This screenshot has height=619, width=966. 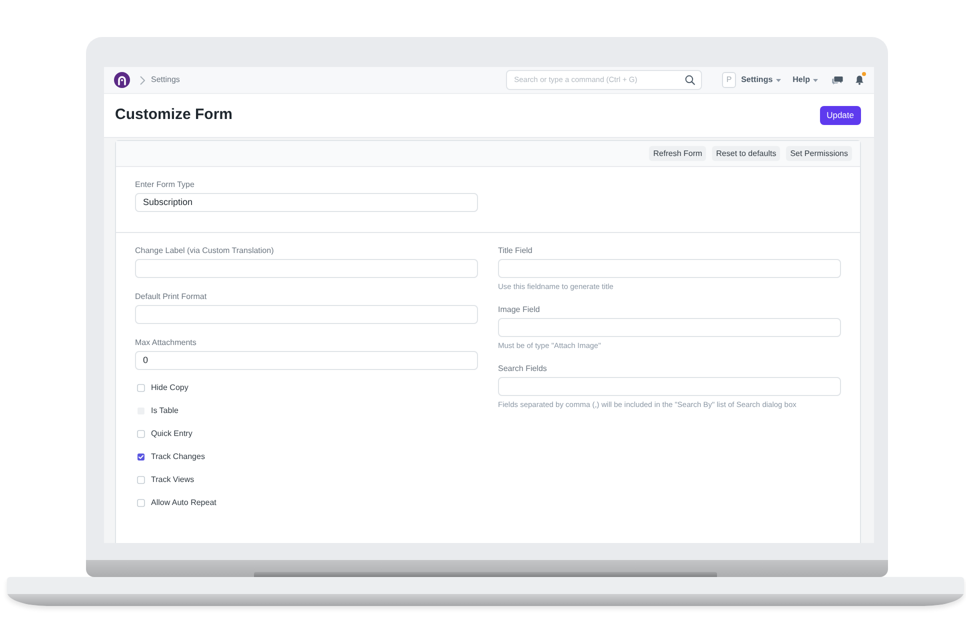 I want to click on nav-menu-button: Settings, so click(x=761, y=80).